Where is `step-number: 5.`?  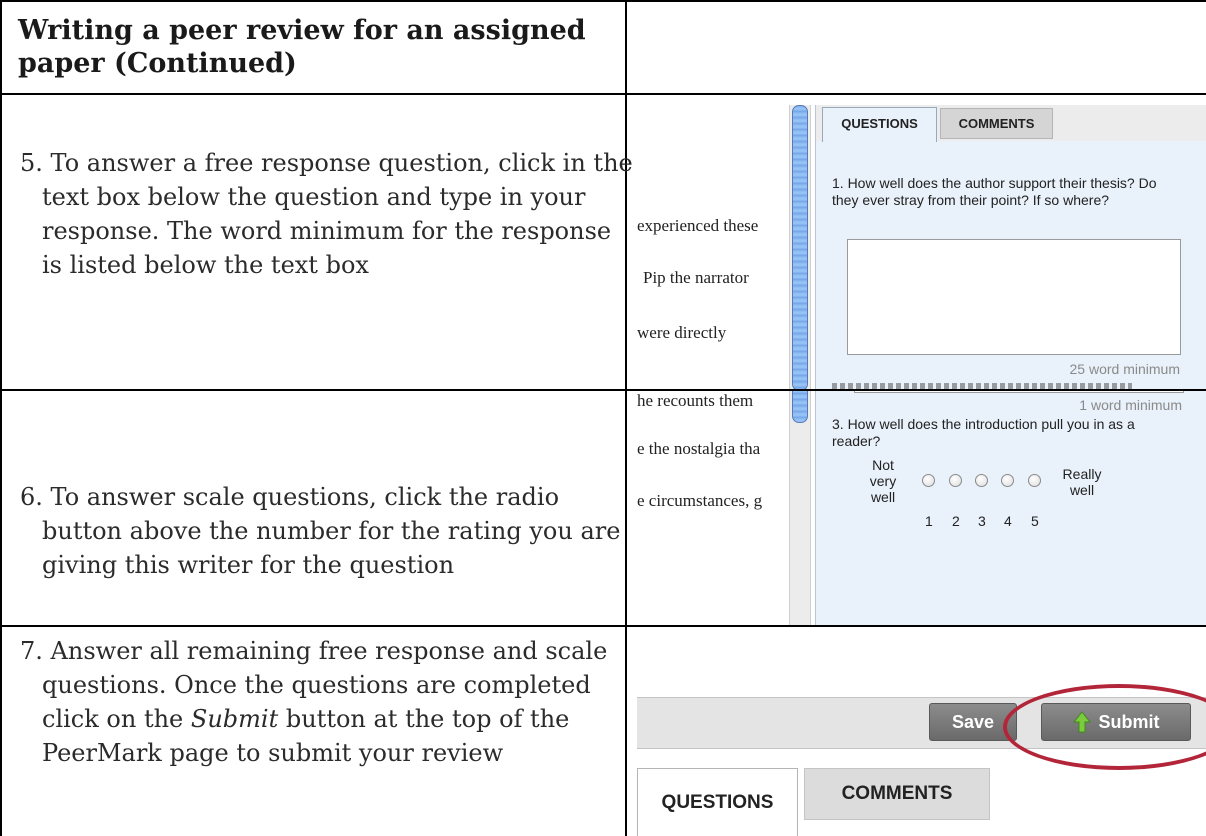 step-number: 5. is located at coordinates (31, 163).